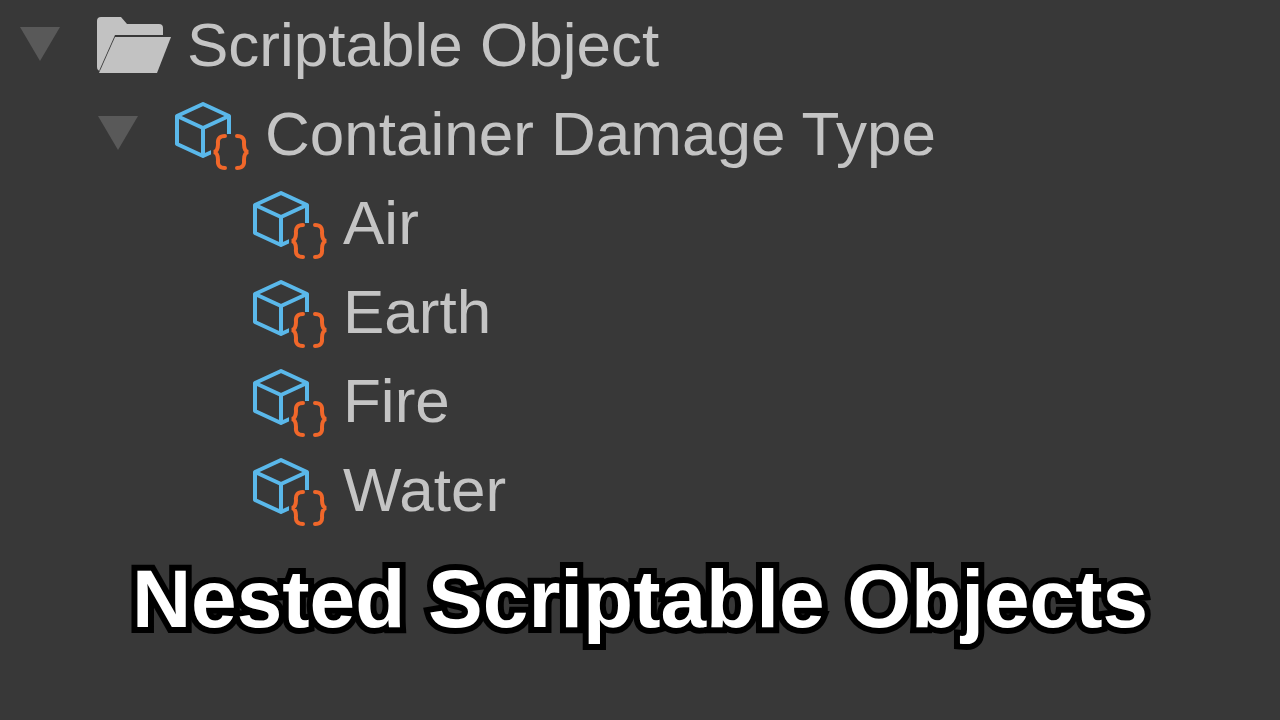 The image size is (1280, 720). Describe the element at coordinates (425, 489) in the screenshot. I see `tree-item-label: Water` at that location.